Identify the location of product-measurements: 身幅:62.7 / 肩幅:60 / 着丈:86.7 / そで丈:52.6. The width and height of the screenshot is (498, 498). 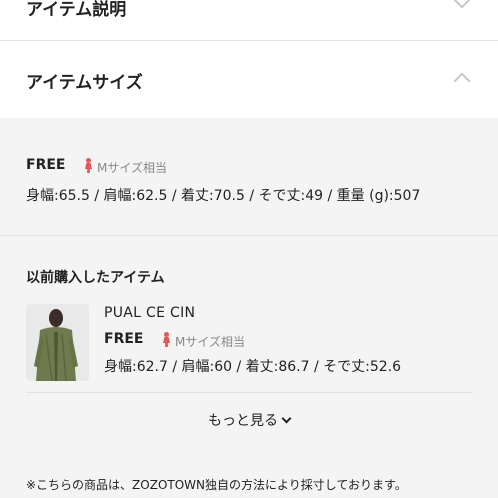
(253, 367).